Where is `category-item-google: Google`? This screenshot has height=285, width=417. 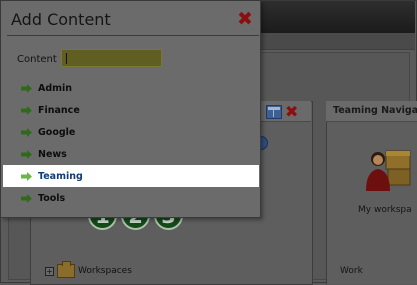
category-item-google: Google is located at coordinates (130, 132).